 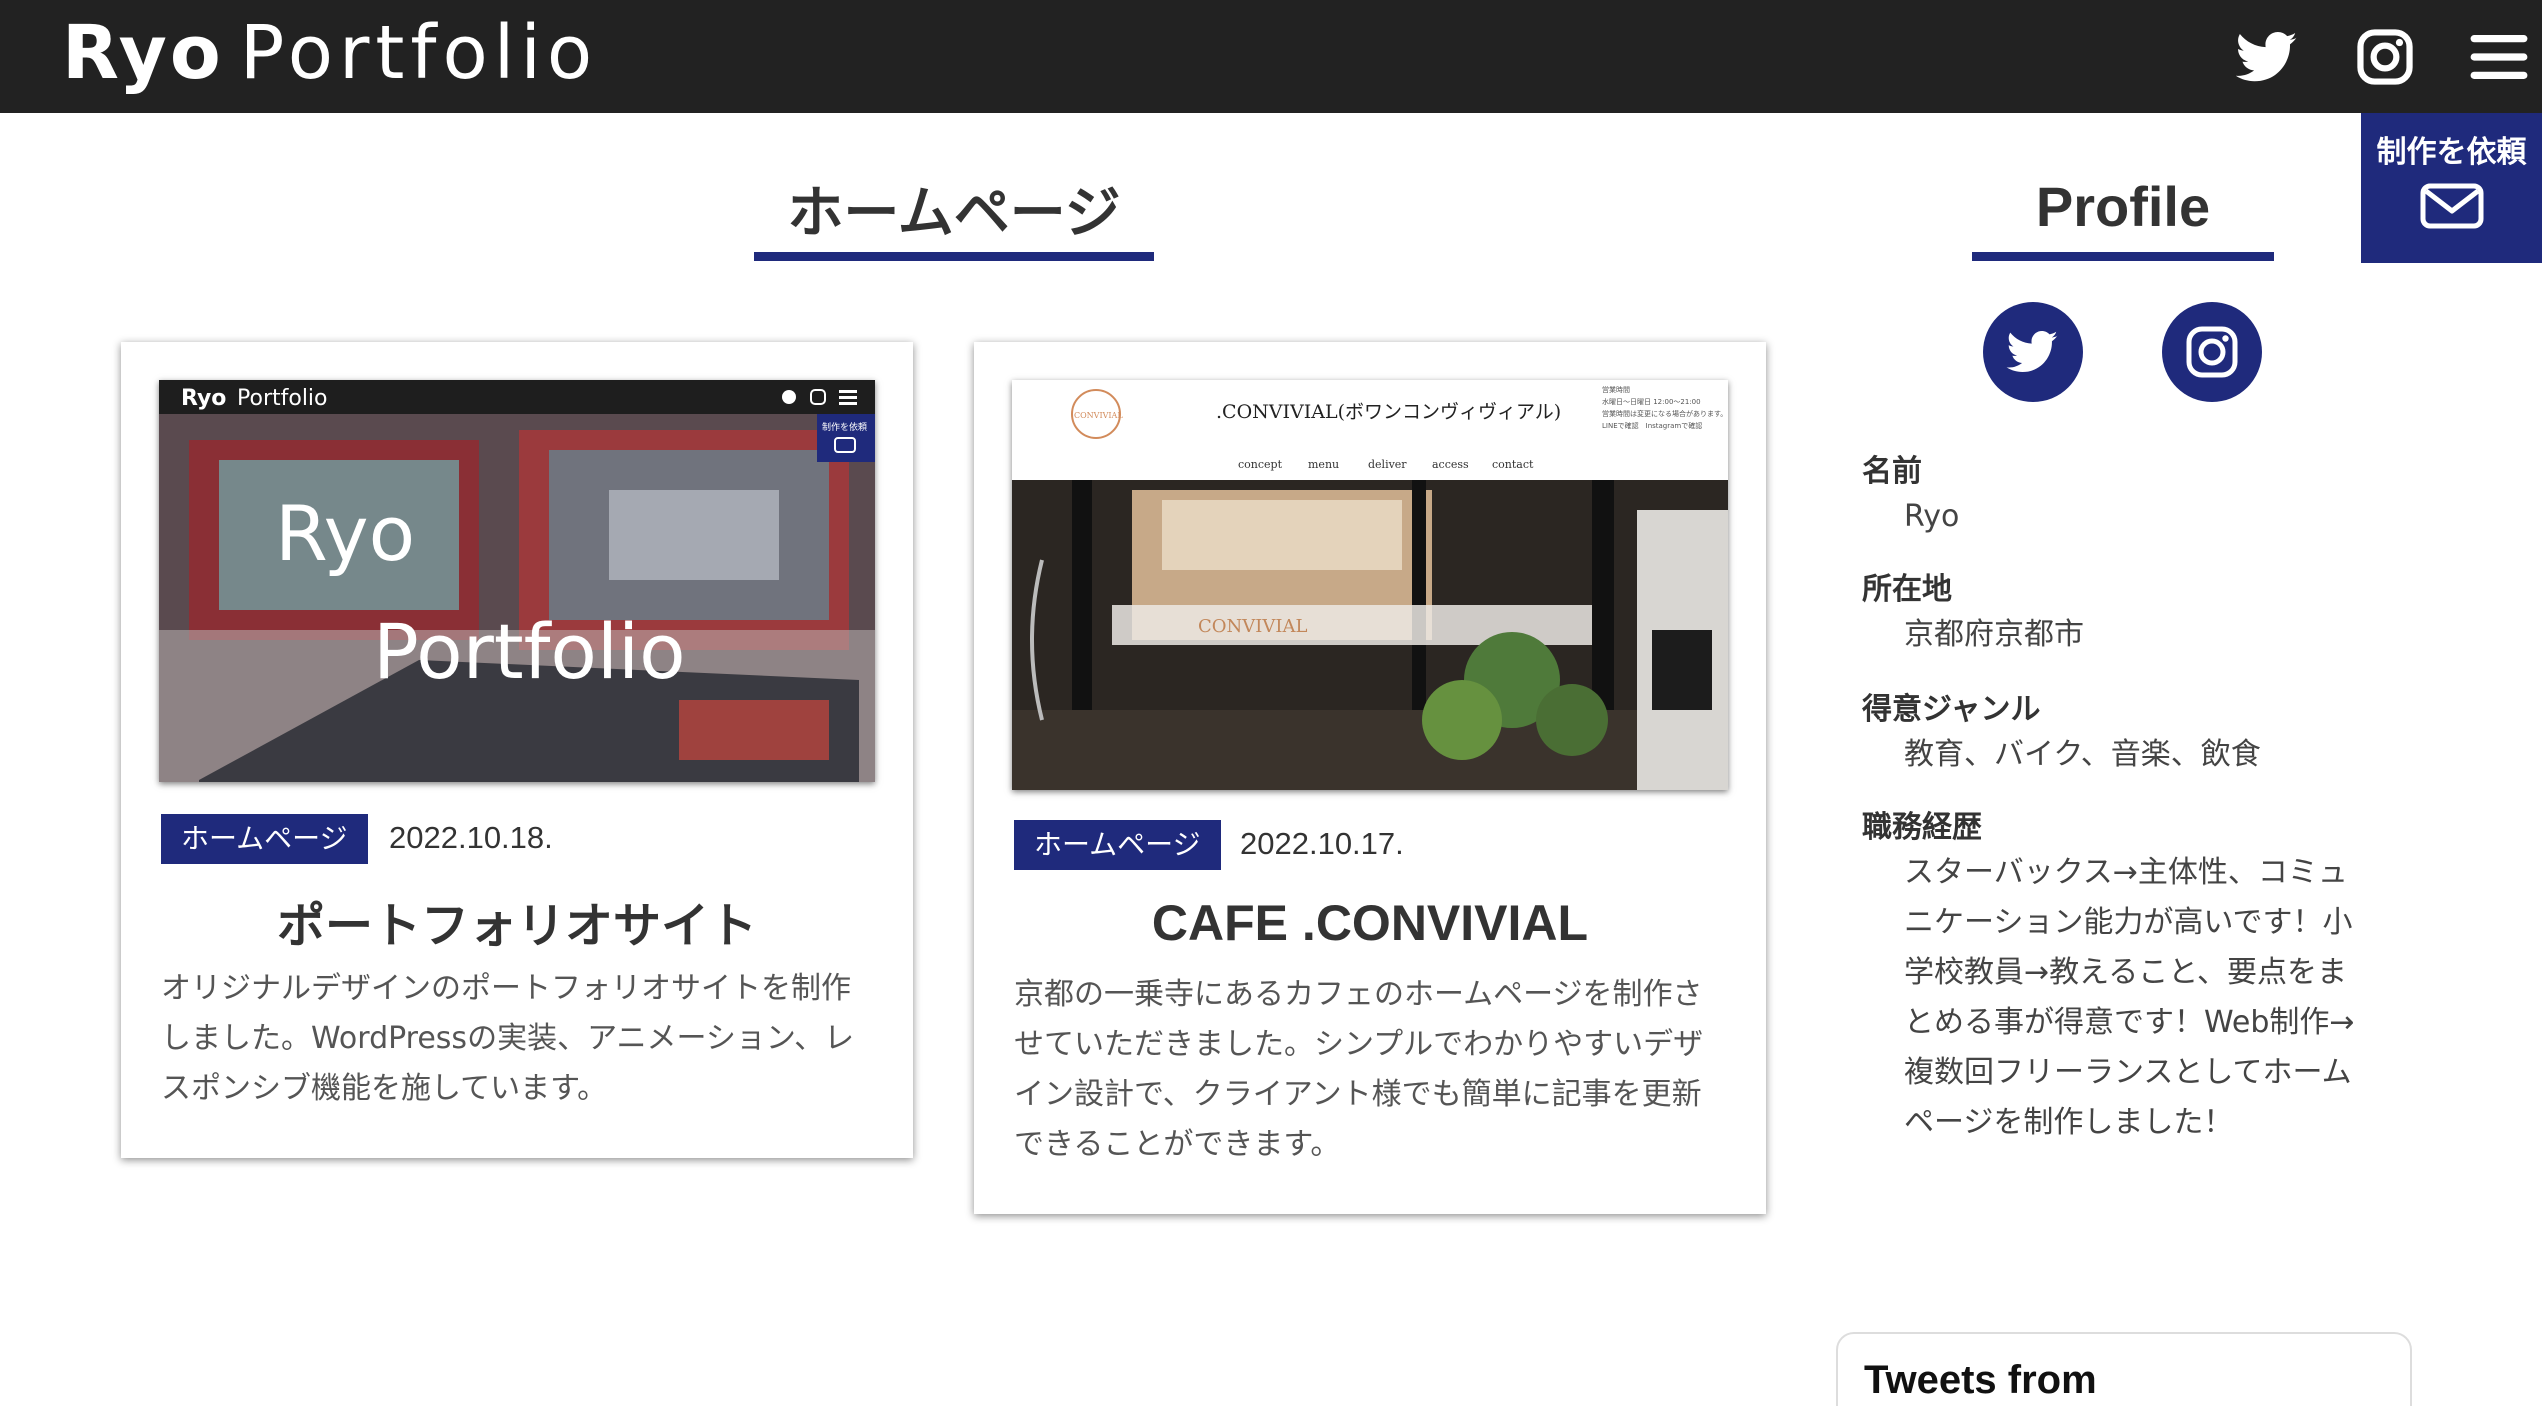 What do you see at coordinates (2123, 206) in the screenshot?
I see `profile-title: Profile` at bounding box center [2123, 206].